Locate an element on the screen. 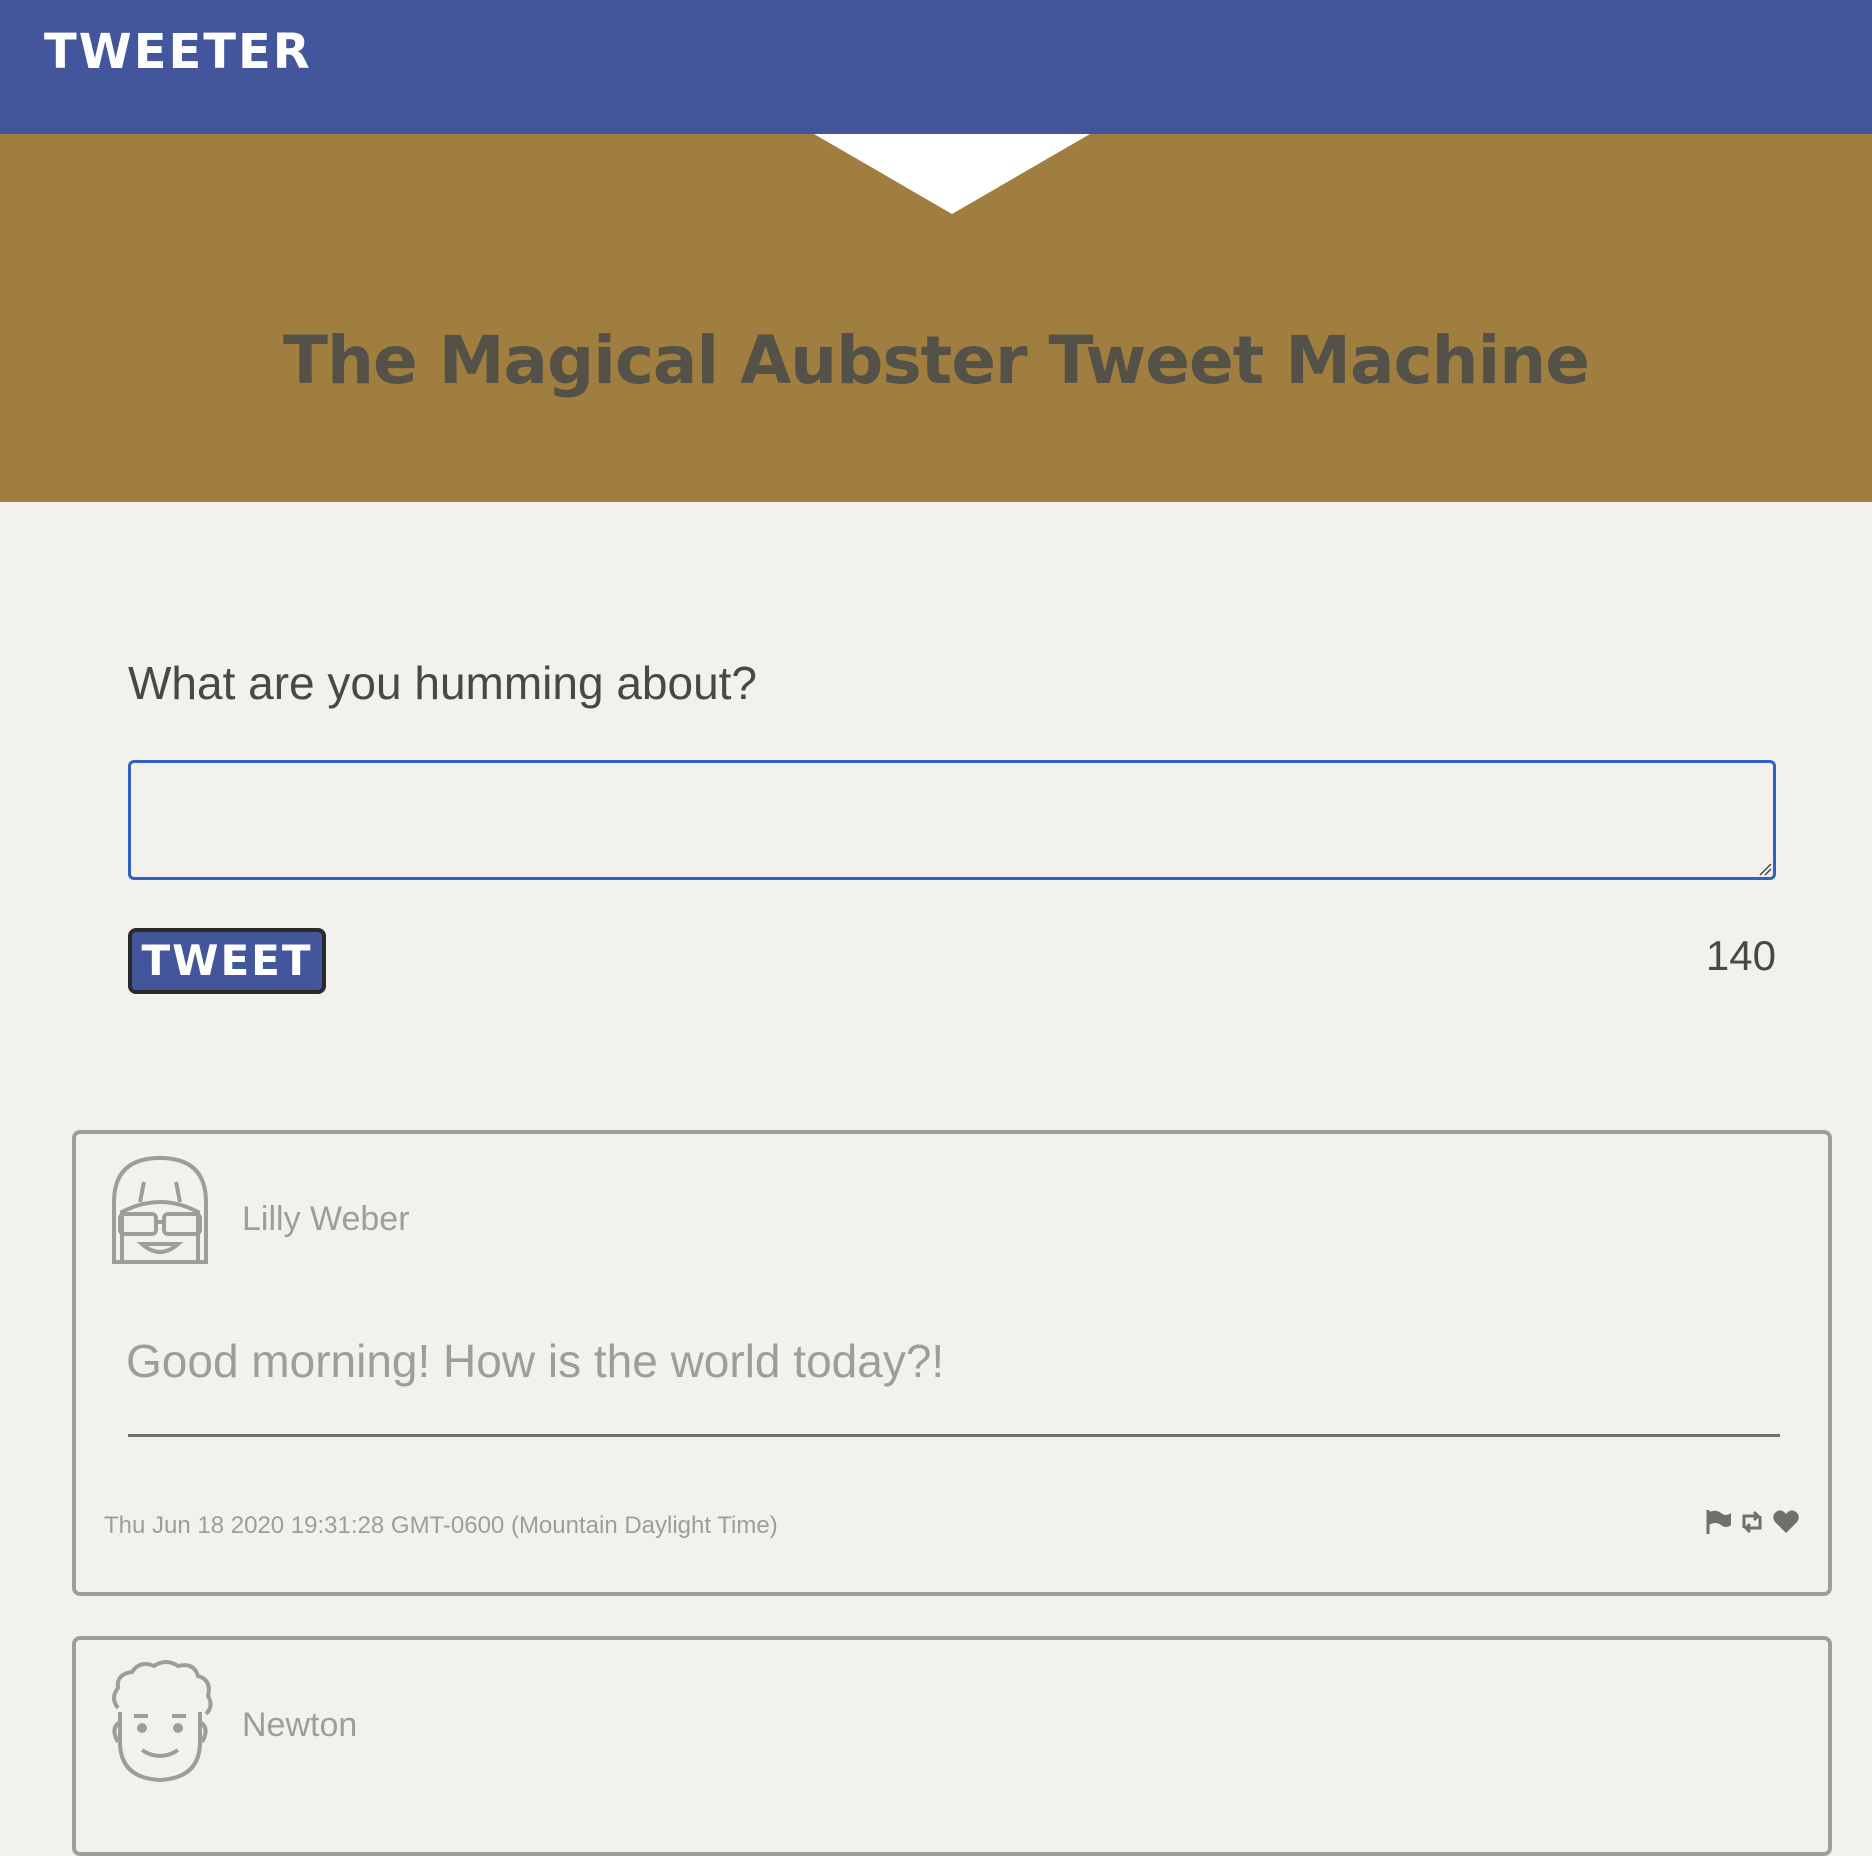 Image resolution: width=1872 pixels, height=1856 pixels. down-arrow-icon is located at coordinates (952, 174).